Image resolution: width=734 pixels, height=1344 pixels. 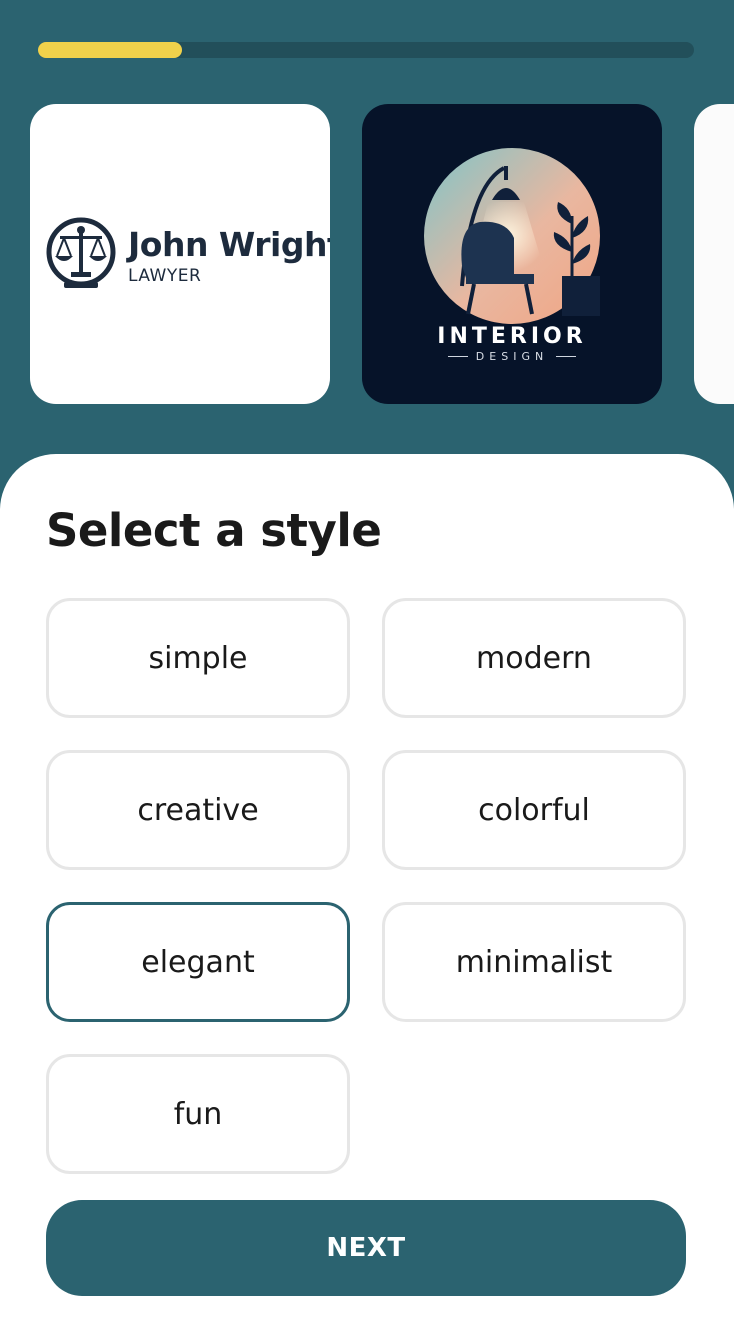 What do you see at coordinates (534, 810) in the screenshot?
I see `style-option-colorful: colorful` at bounding box center [534, 810].